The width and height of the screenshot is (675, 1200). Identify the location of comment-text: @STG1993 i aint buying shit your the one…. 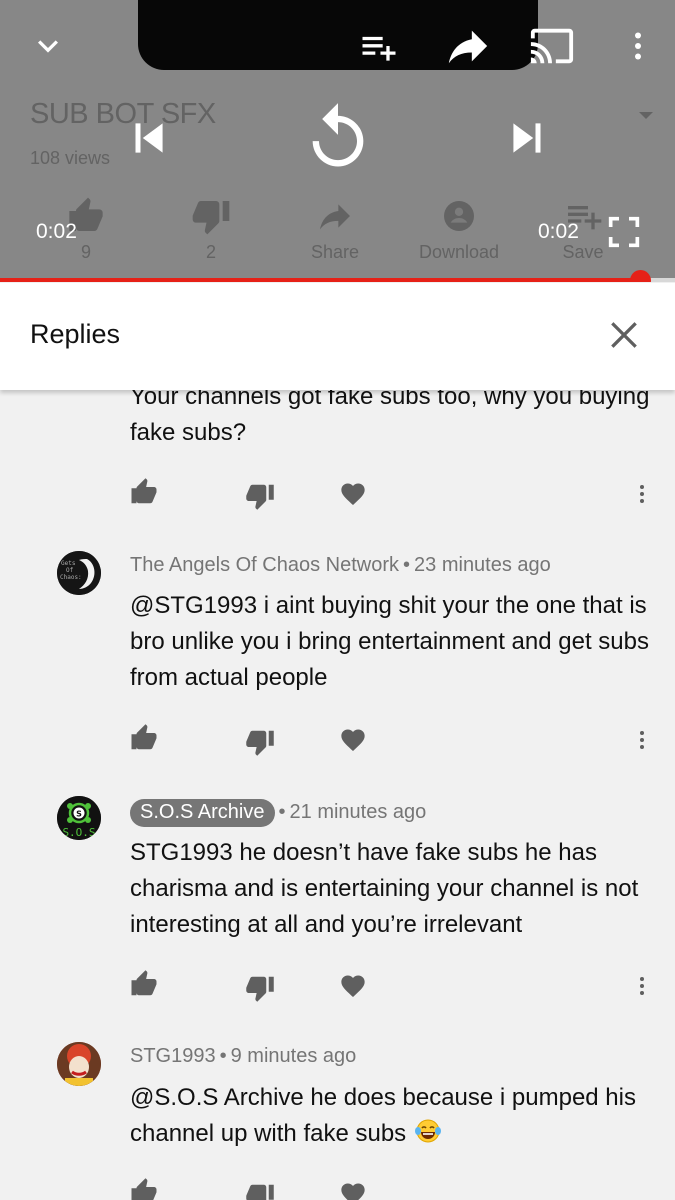
(389, 641).